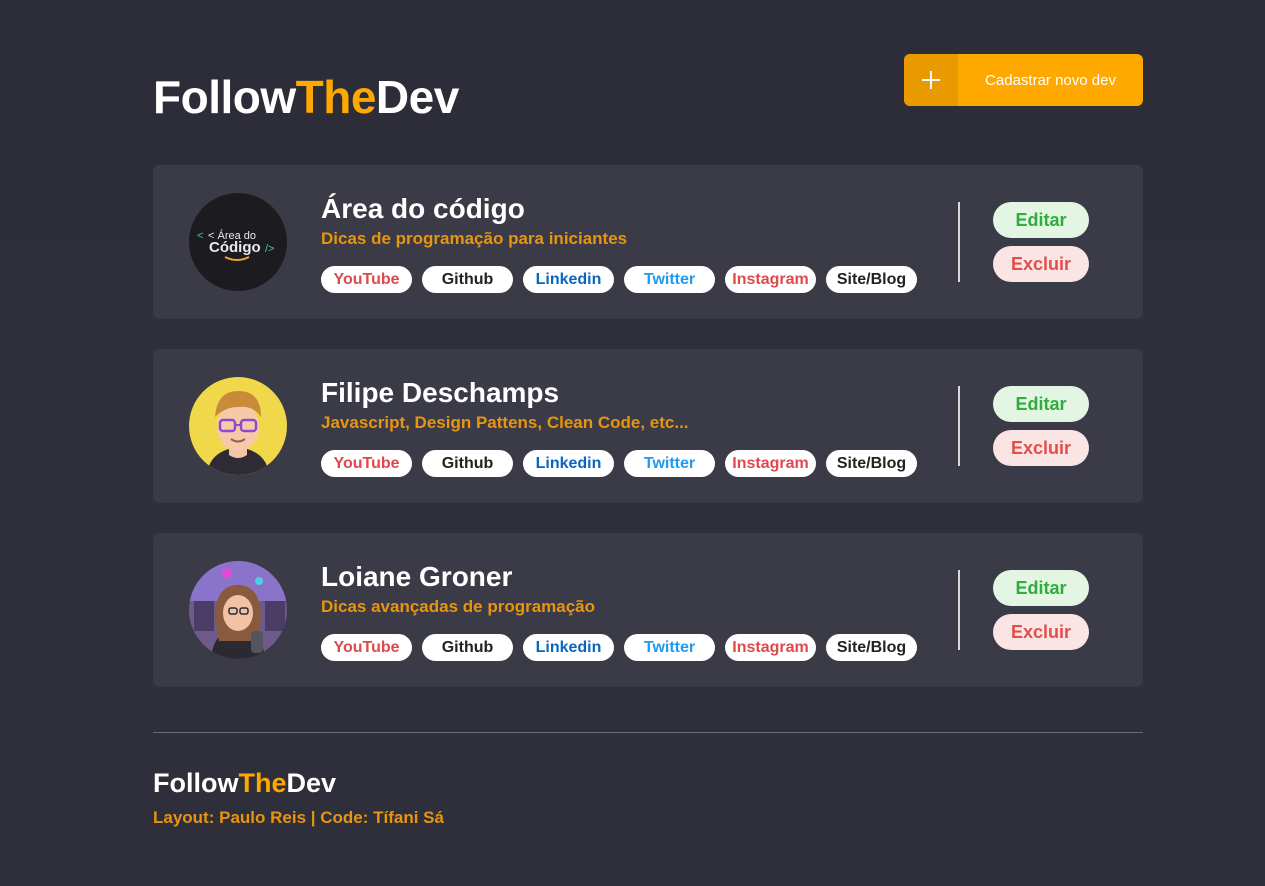 The width and height of the screenshot is (1265, 886). Describe the element at coordinates (423, 208) in the screenshot. I see `dev-name: Área do código` at that location.